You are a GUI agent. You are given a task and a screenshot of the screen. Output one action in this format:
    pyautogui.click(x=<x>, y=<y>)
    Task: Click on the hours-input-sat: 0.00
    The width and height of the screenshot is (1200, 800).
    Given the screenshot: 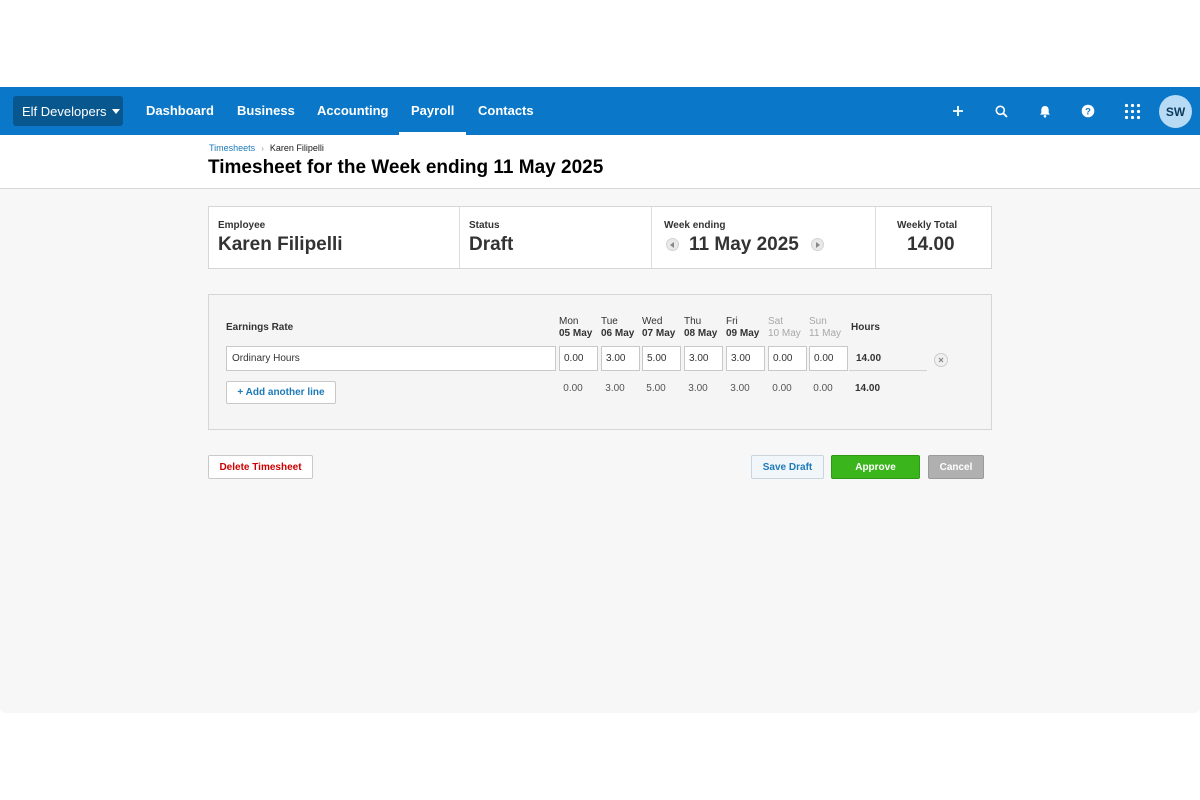 What is the action you would take?
    pyautogui.click(x=787, y=358)
    